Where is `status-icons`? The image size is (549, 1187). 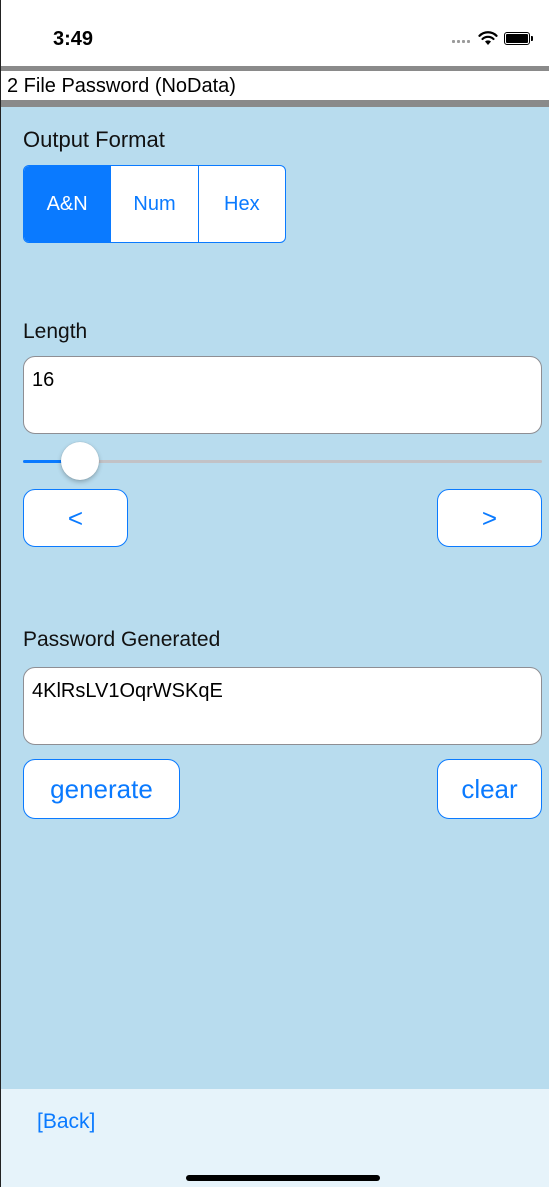 status-icons is located at coordinates (492, 38).